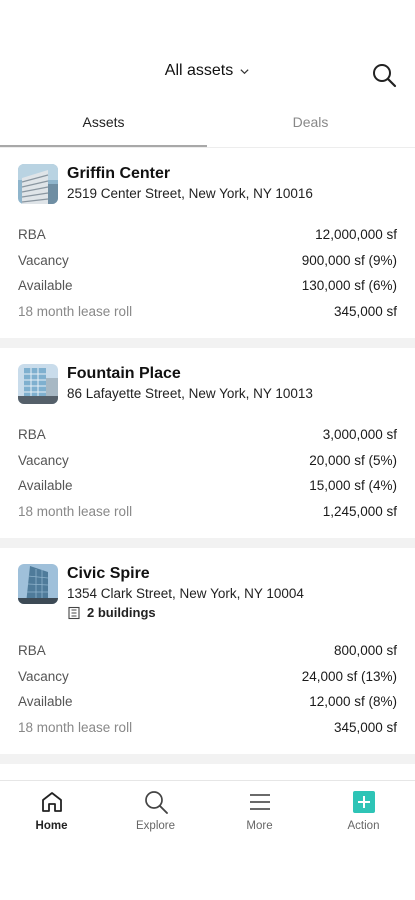 This screenshot has width=415, height=900. I want to click on asset-name: Civic Spire, so click(108, 573).